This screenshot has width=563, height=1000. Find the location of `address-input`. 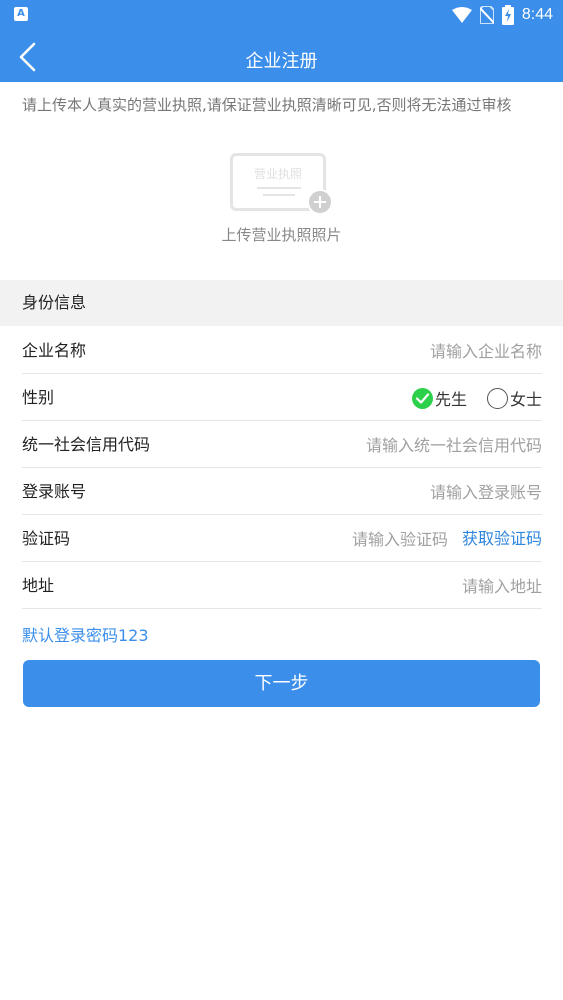

address-input is located at coordinates (392, 586).